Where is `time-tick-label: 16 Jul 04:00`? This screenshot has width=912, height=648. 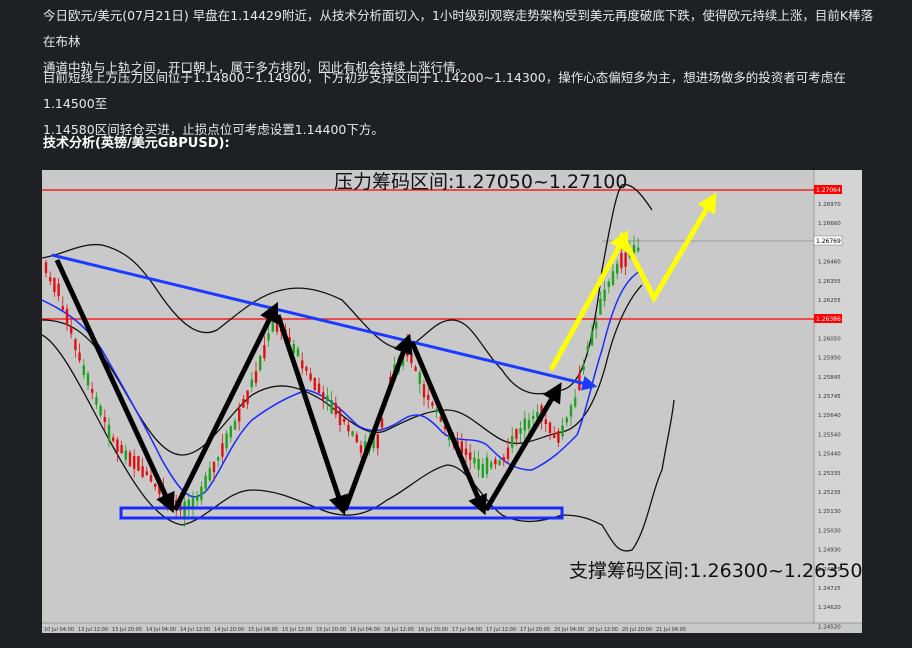
time-tick-label: 16 Jul 04:00 is located at coordinates (365, 630).